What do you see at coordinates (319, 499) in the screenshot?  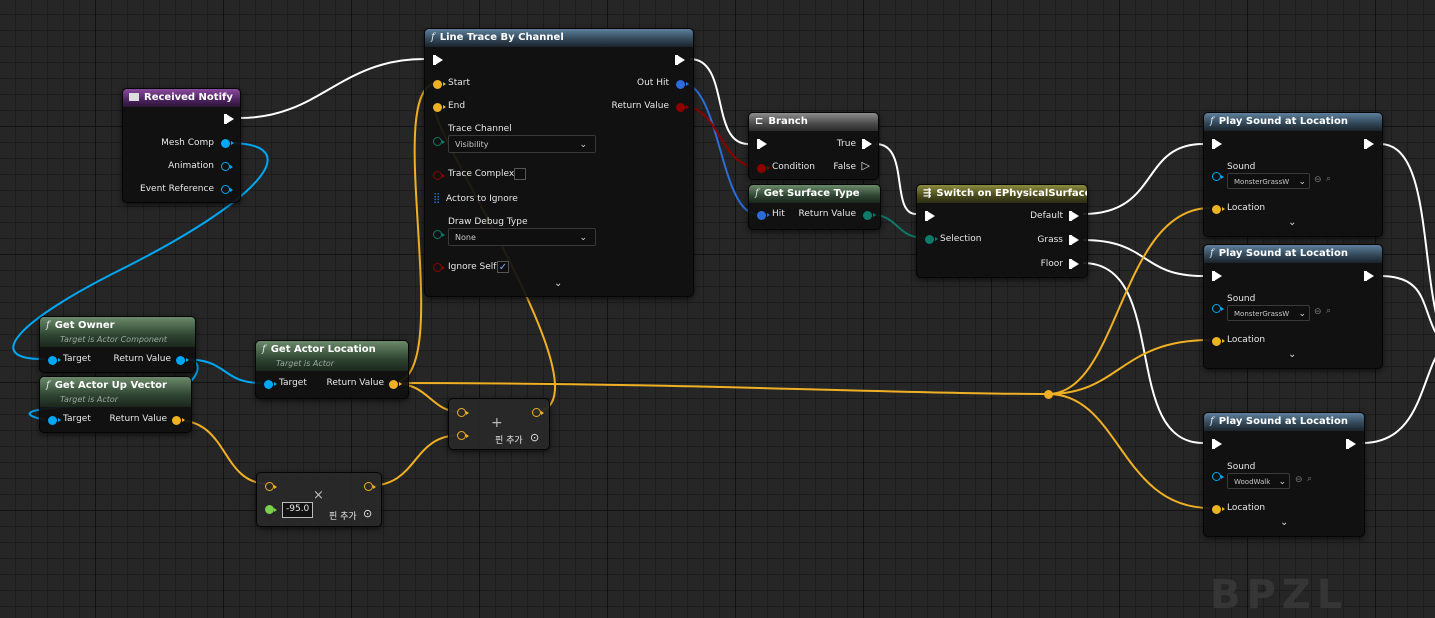 I see `multiply-node: × -95.0 핀 추가 ⊙` at bounding box center [319, 499].